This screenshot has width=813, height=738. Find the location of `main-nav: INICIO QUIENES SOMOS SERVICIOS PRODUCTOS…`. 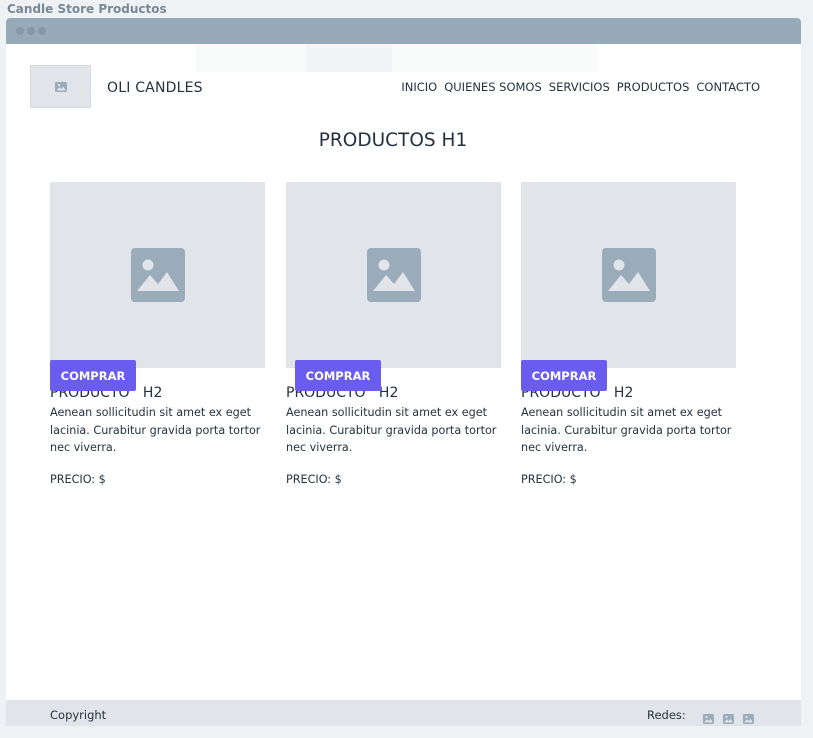

main-nav: INICIO QUIENES SOMOS SERVICIOS PRODUCTOS… is located at coordinates (580, 87).